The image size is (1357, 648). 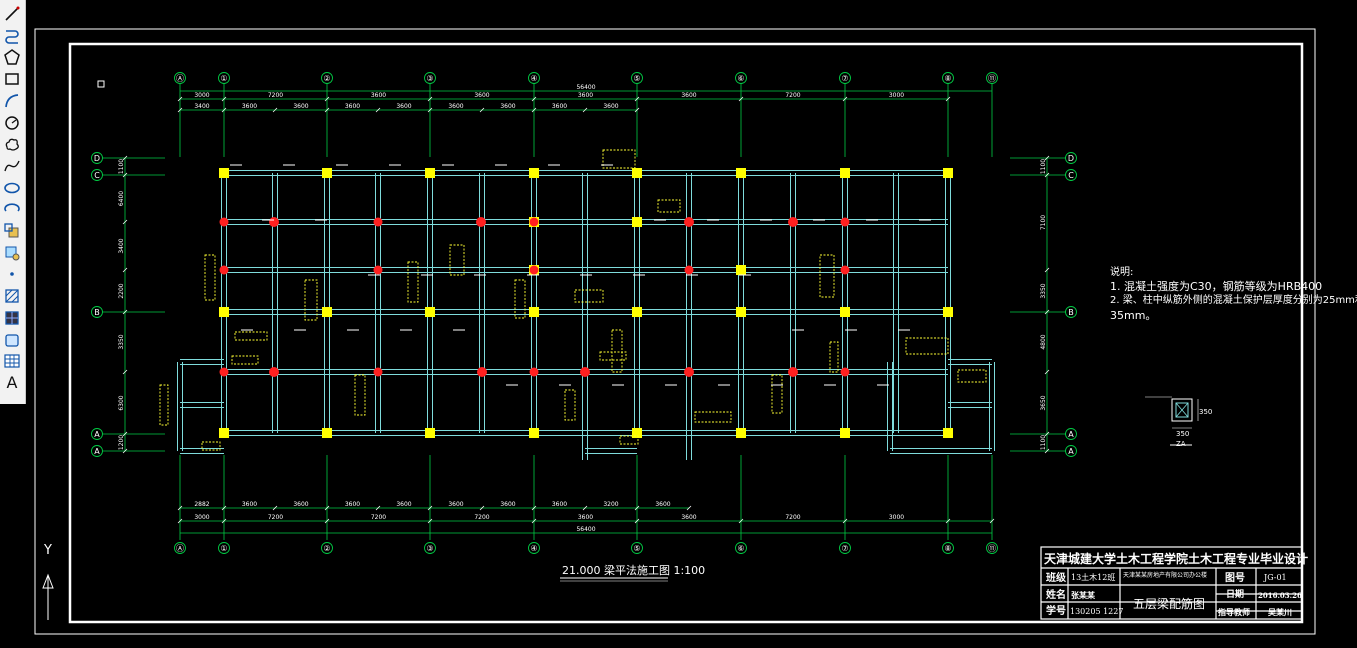 I want to click on text-tool-button: A, so click(x=12, y=383).